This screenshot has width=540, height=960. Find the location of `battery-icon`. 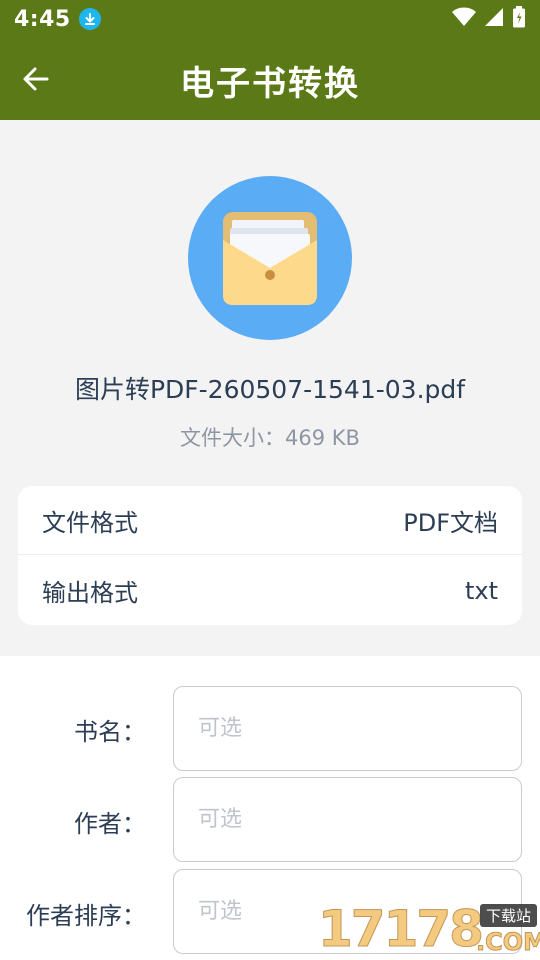

battery-icon is located at coordinates (519, 19).